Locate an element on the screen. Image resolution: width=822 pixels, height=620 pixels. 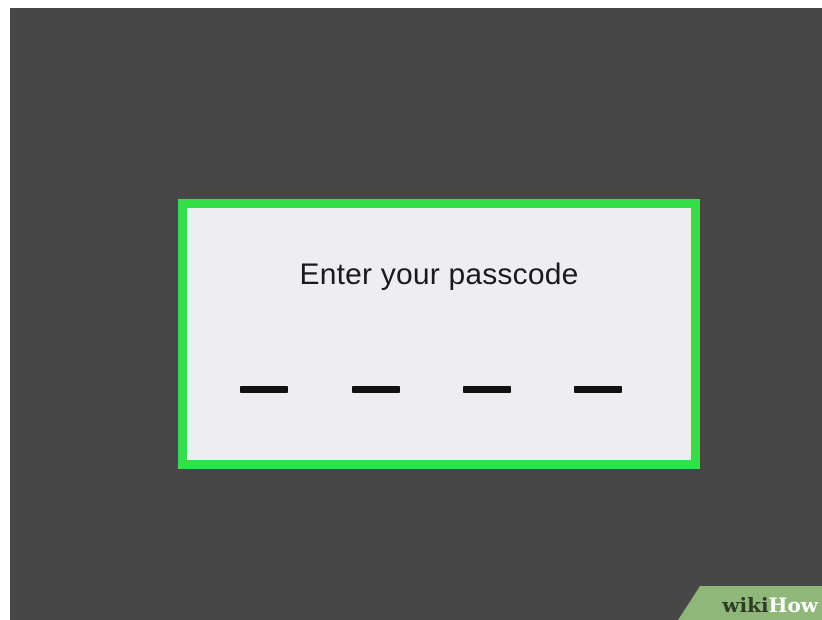
watermark-how-text: How is located at coordinates (793, 605).